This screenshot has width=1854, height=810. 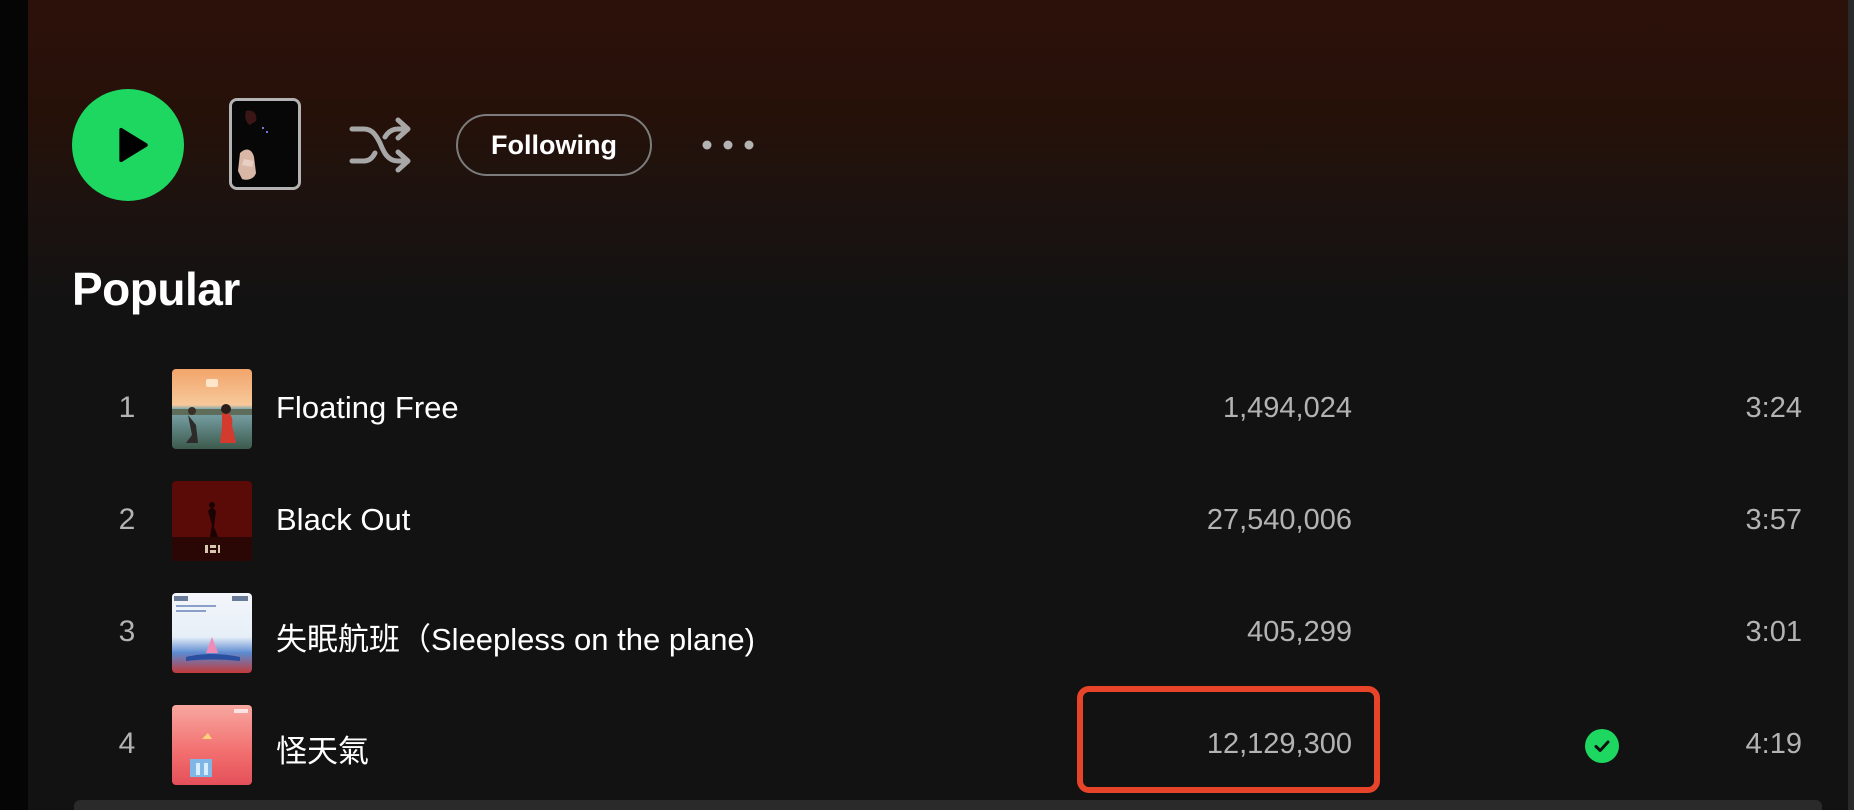 What do you see at coordinates (1773, 744) in the screenshot?
I see `track-duration: 4:19` at bounding box center [1773, 744].